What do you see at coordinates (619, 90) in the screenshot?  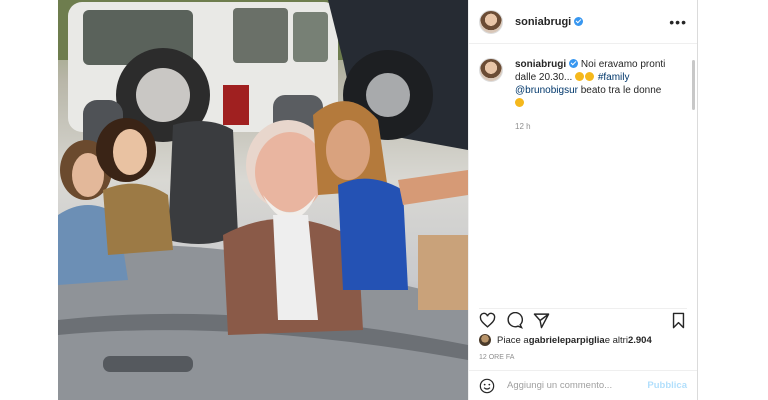 I see `caption-text-after: beato tra le donne` at bounding box center [619, 90].